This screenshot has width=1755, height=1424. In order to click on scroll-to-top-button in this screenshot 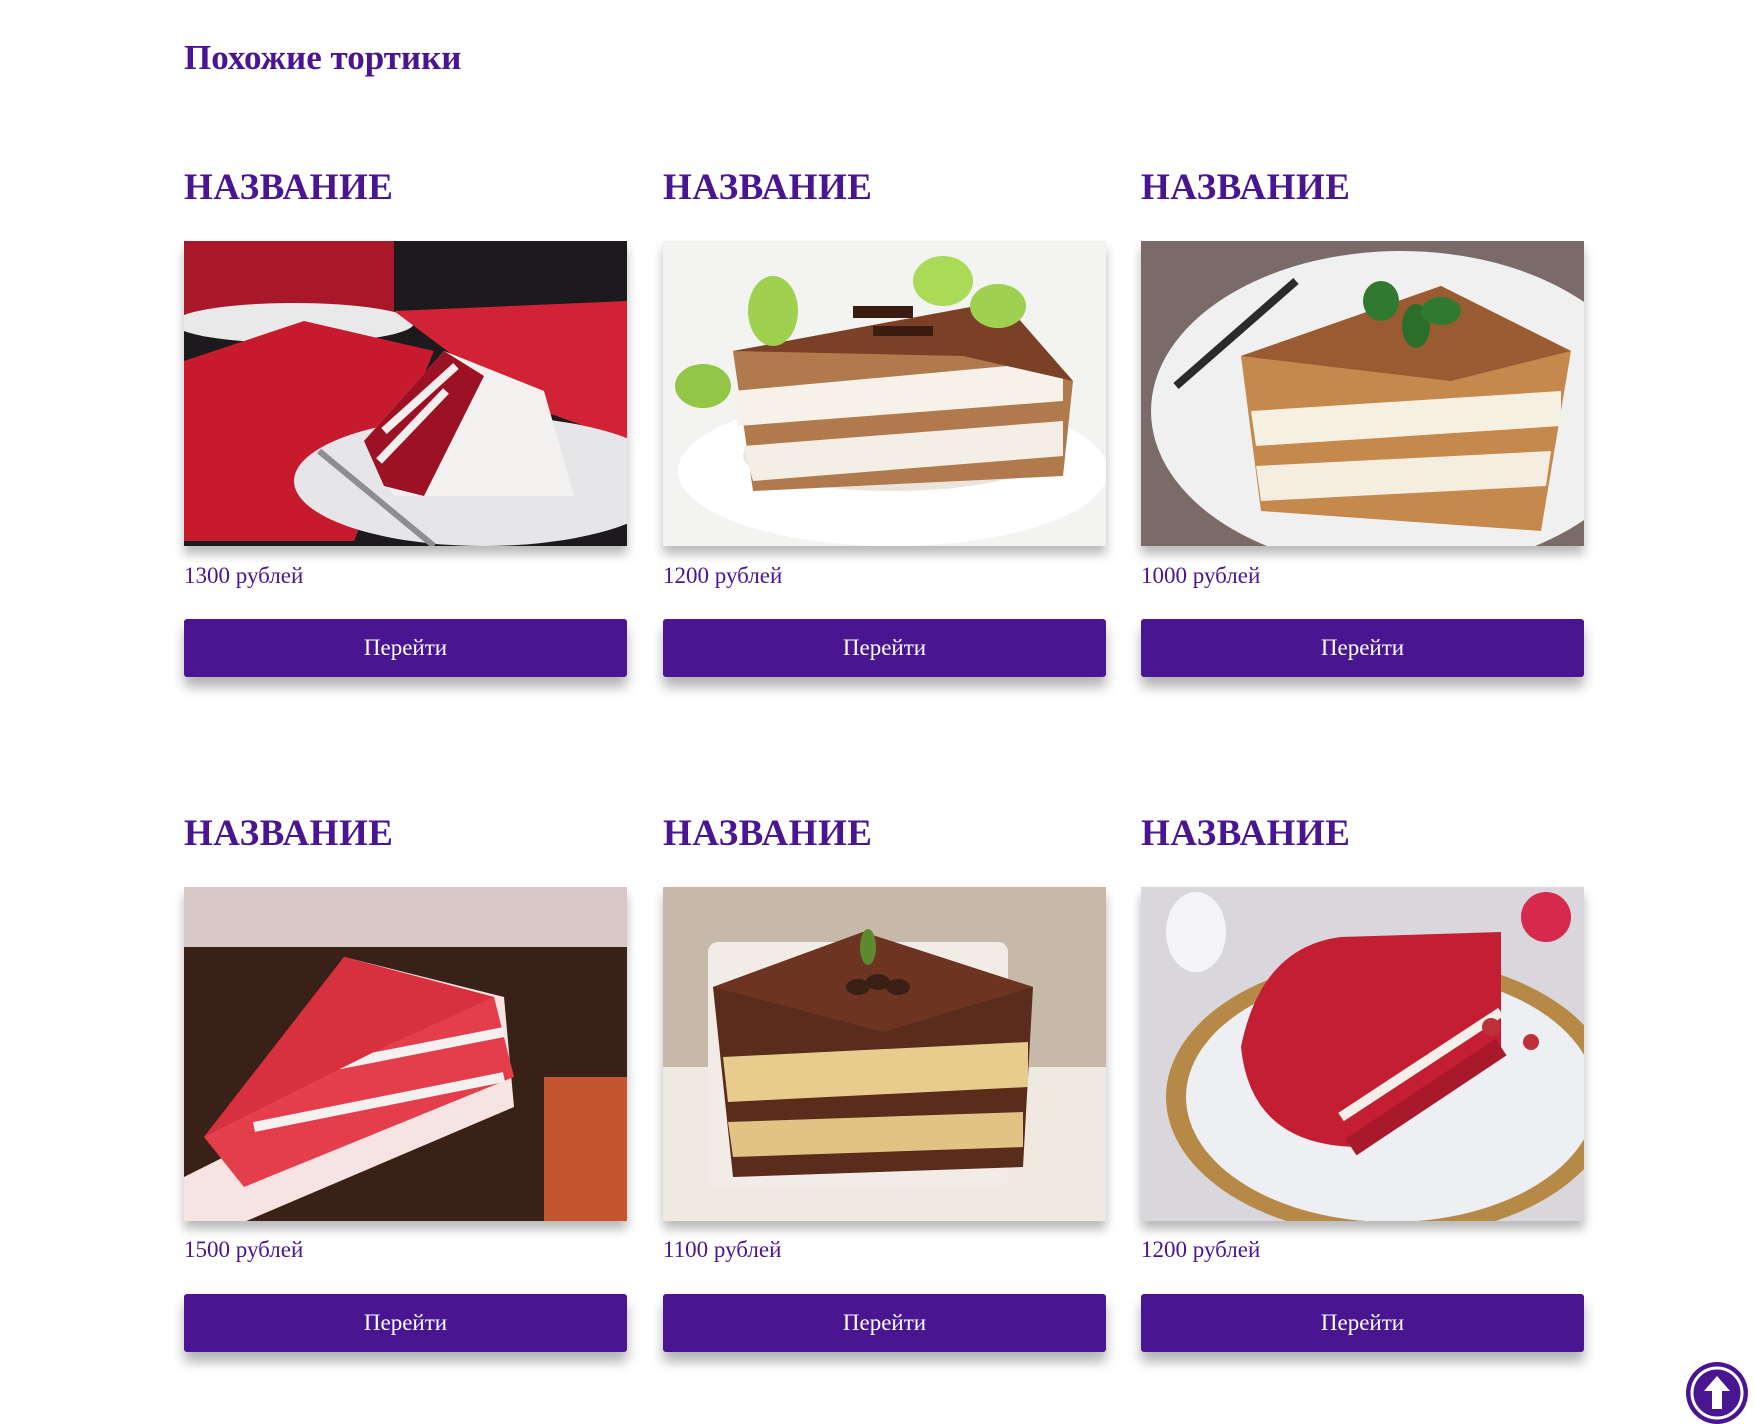, I will do `click(1717, 1393)`.